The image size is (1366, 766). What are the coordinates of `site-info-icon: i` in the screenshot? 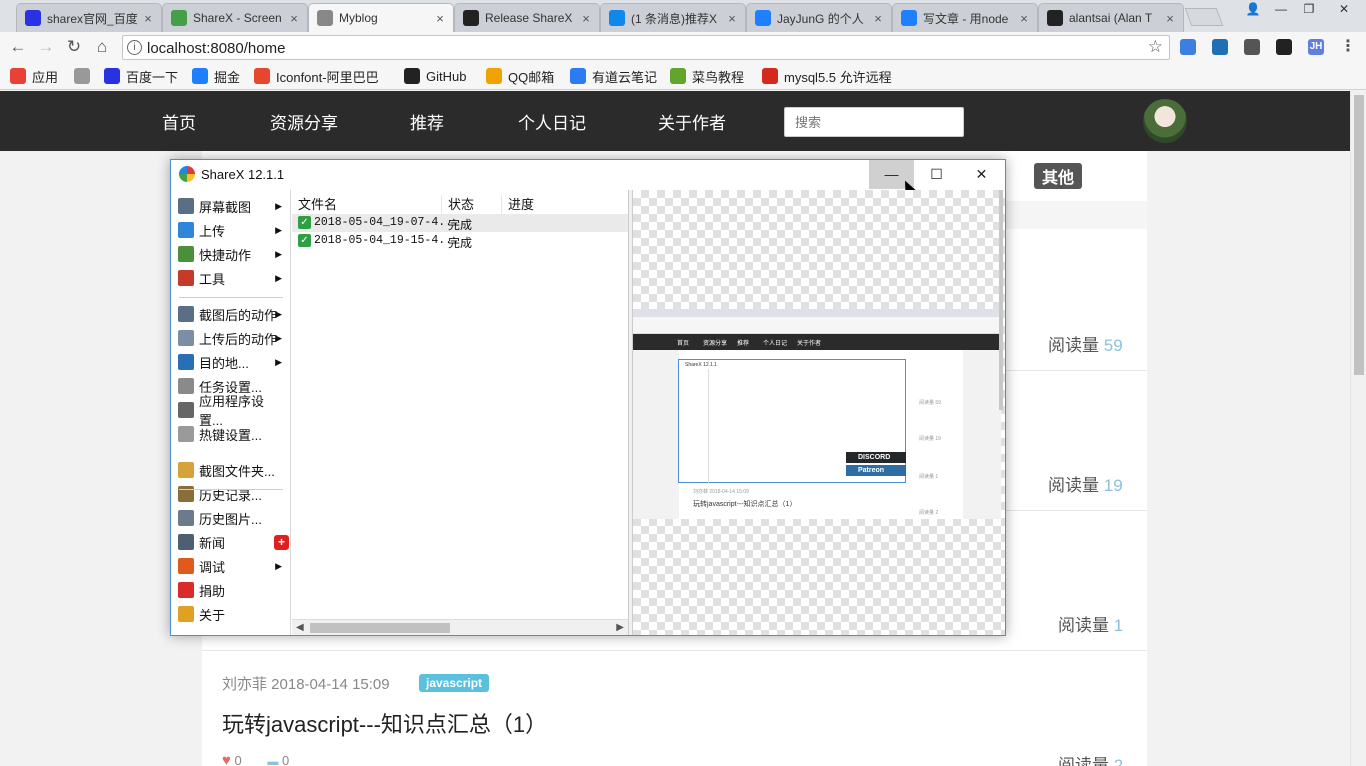 It's located at (134, 47).